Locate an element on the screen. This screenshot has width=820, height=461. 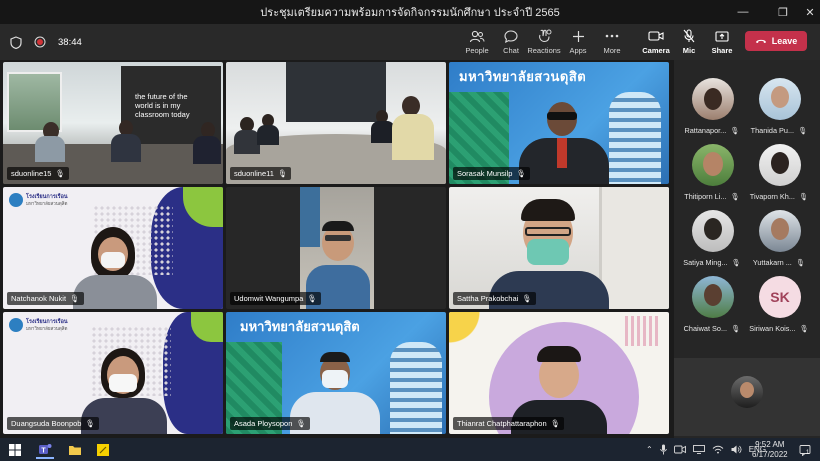
recording-icon is located at coordinates (40, 42).